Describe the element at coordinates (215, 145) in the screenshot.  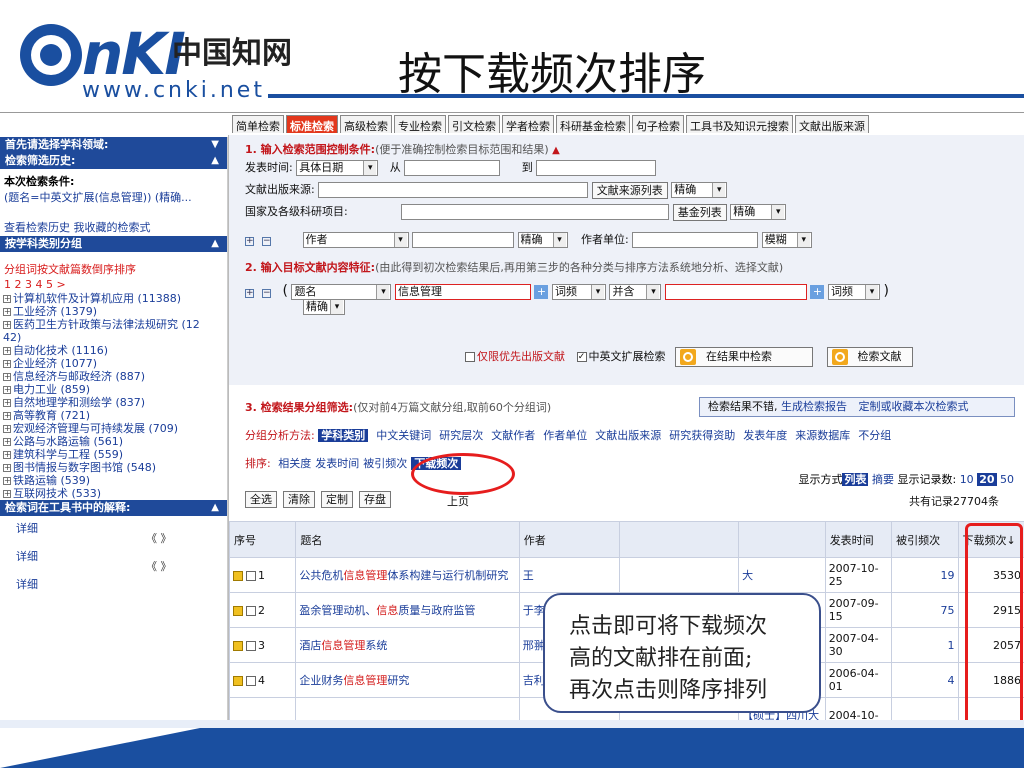
I see `collapse-down-icon: ▼` at that location.